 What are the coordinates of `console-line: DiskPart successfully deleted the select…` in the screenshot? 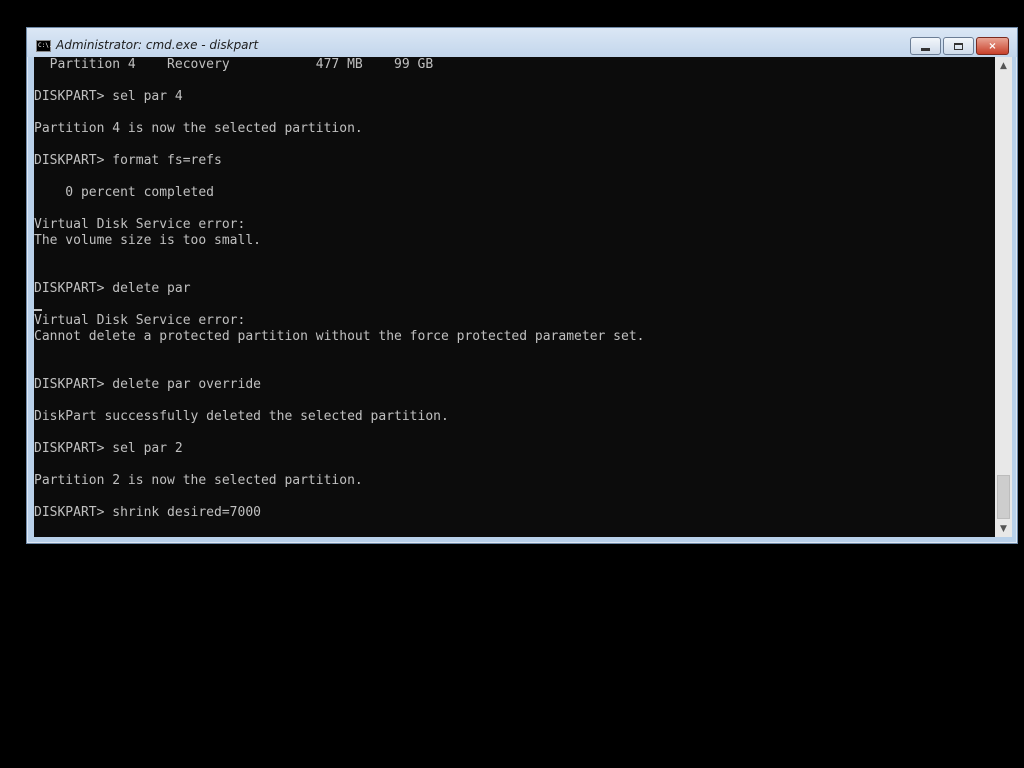 It's located at (241, 416).